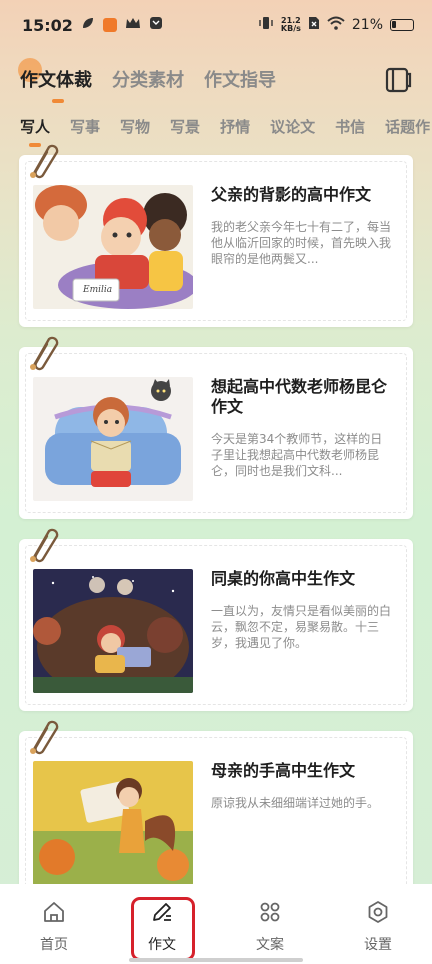 The image size is (432, 964). I want to click on grid-icon, so click(270, 912).